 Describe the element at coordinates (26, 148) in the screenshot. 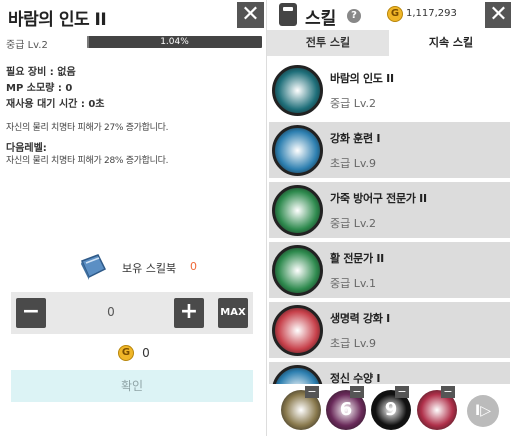

I see `next-level-label: 다음레벨:` at that location.